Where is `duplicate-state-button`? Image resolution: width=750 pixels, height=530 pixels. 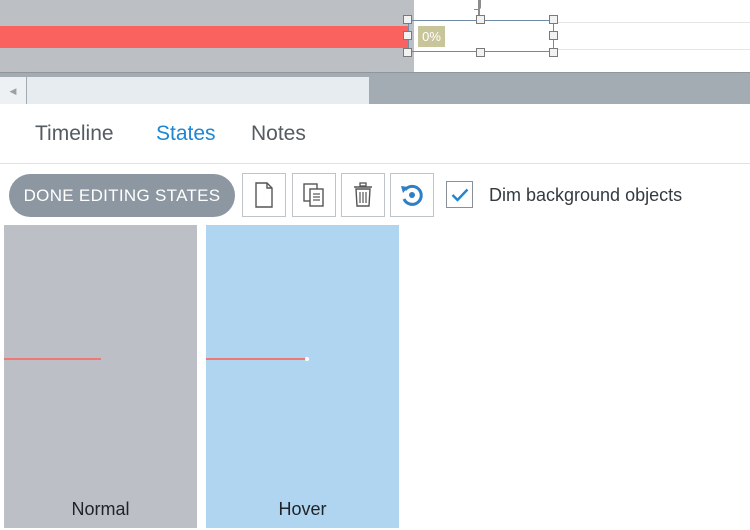
duplicate-state-button is located at coordinates (314, 195).